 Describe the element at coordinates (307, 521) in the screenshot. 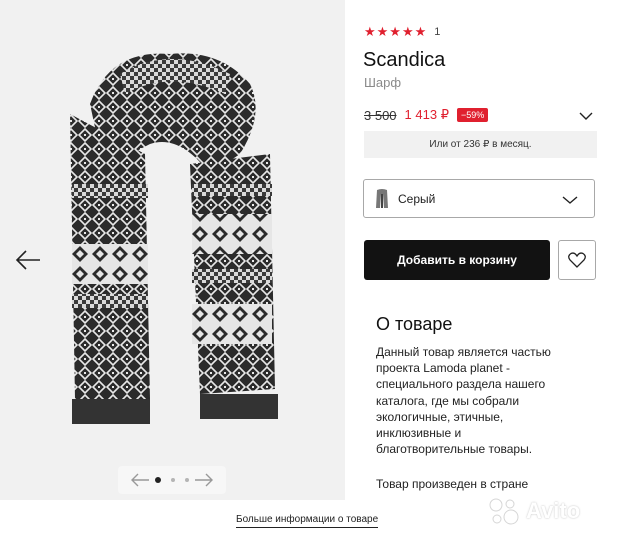

I see `more-info-link: Больше информации о товаре` at that location.